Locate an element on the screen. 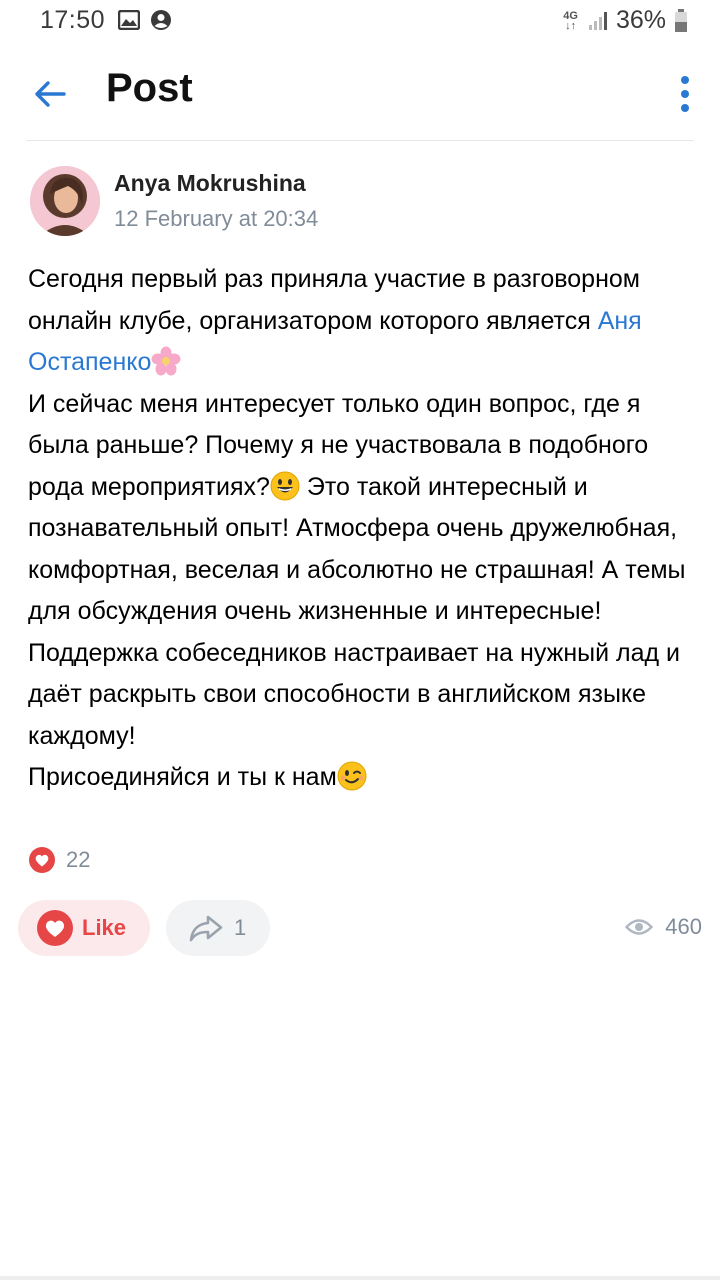 The height and width of the screenshot is (1280, 720). post-text-part-4: Присоединяйся и ты к нам is located at coordinates (182, 777).